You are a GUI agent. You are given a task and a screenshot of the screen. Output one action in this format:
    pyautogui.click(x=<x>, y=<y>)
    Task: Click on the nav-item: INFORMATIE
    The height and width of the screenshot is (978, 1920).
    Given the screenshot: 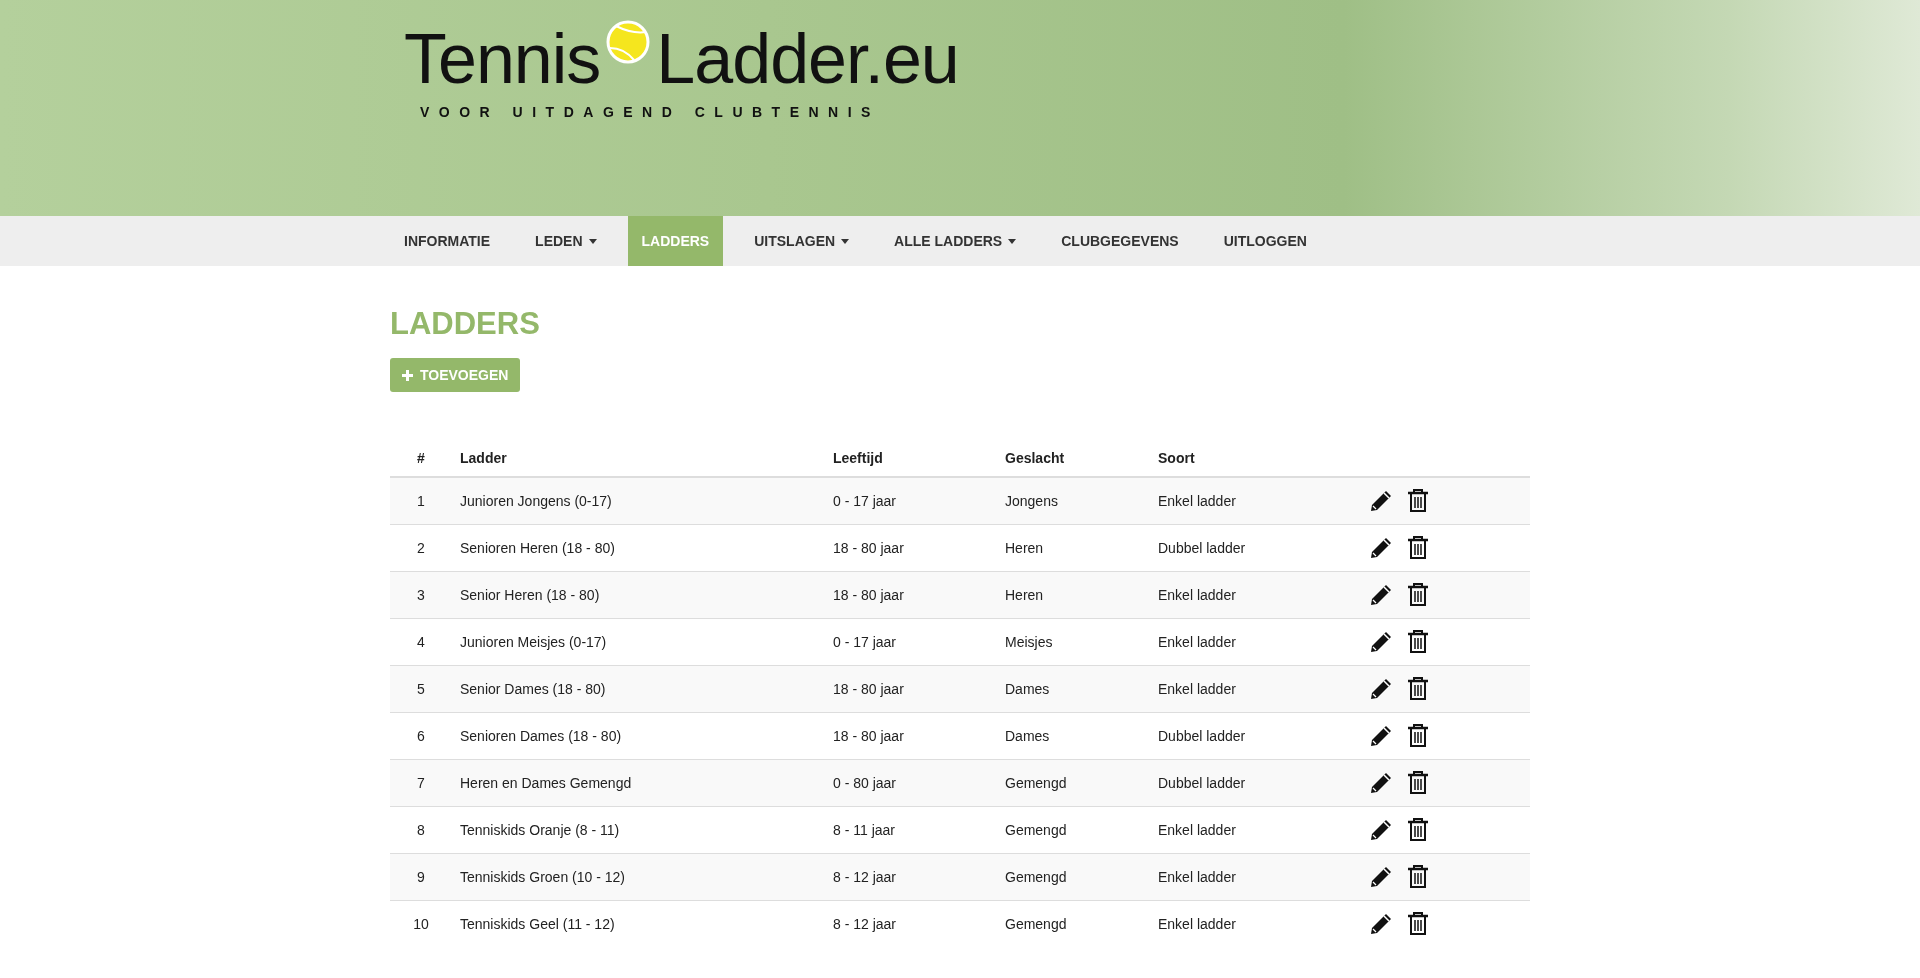 What is the action you would take?
    pyautogui.click(x=447, y=241)
    